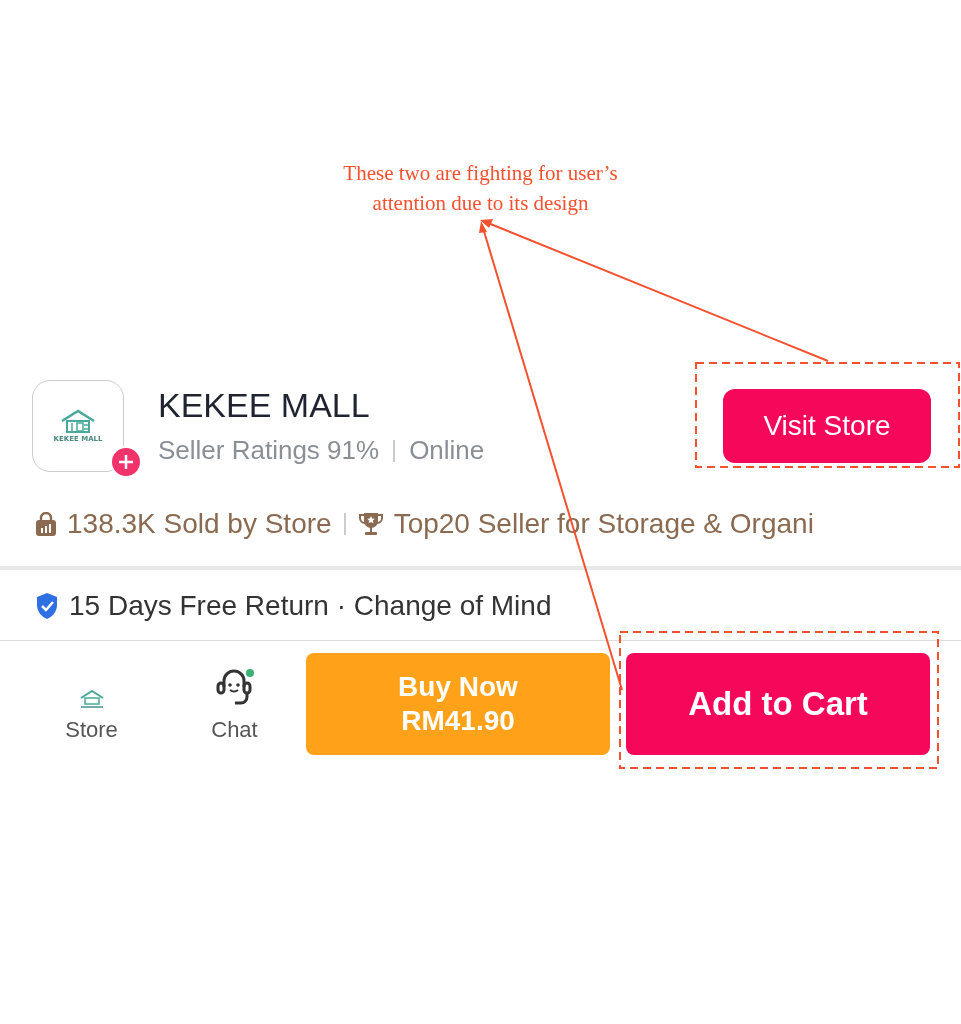 This screenshot has height=1024, width=961. Describe the element at coordinates (370, 524) in the screenshot. I see `trophy-icon` at that location.